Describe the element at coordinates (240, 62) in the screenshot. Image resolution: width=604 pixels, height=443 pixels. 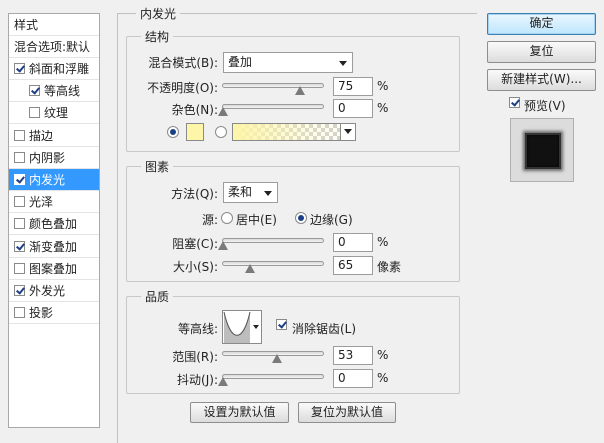
I see `blend-mode-value: 叠加` at that location.